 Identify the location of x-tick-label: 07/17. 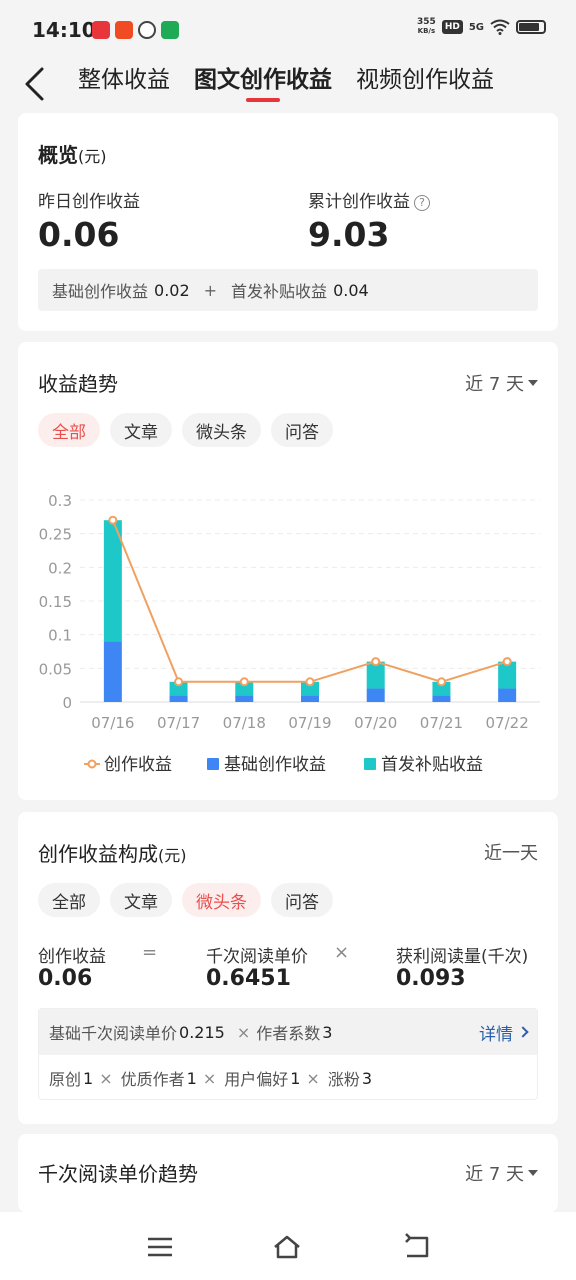
(178, 723).